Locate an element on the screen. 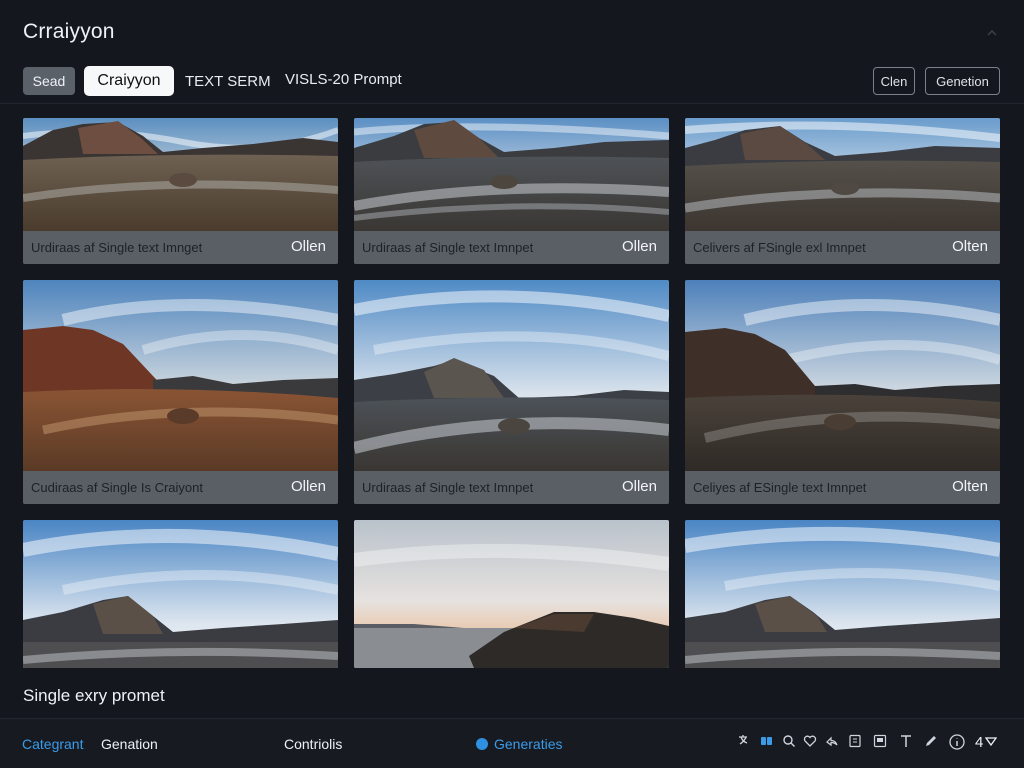  card-caption: Cudiraas af Single Is Craiyont Ollen is located at coordinates (180, 487).